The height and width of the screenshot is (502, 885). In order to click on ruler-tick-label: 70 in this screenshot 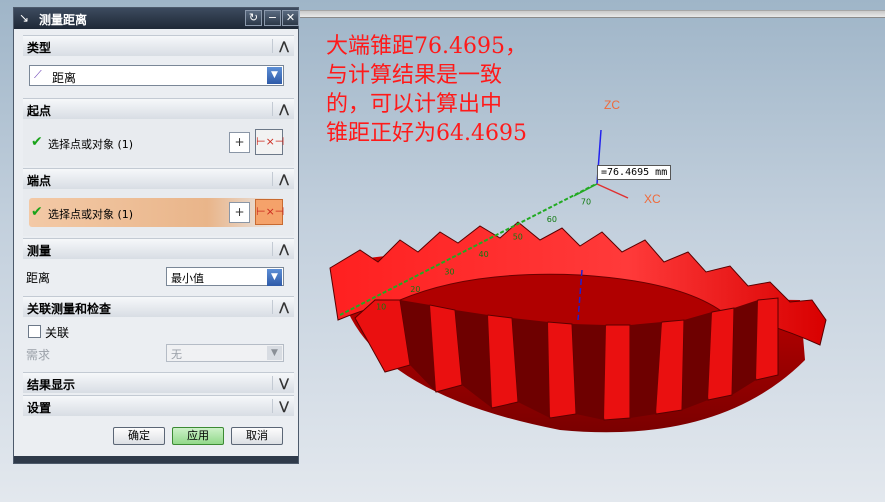, I will do `click(586, 202)`.